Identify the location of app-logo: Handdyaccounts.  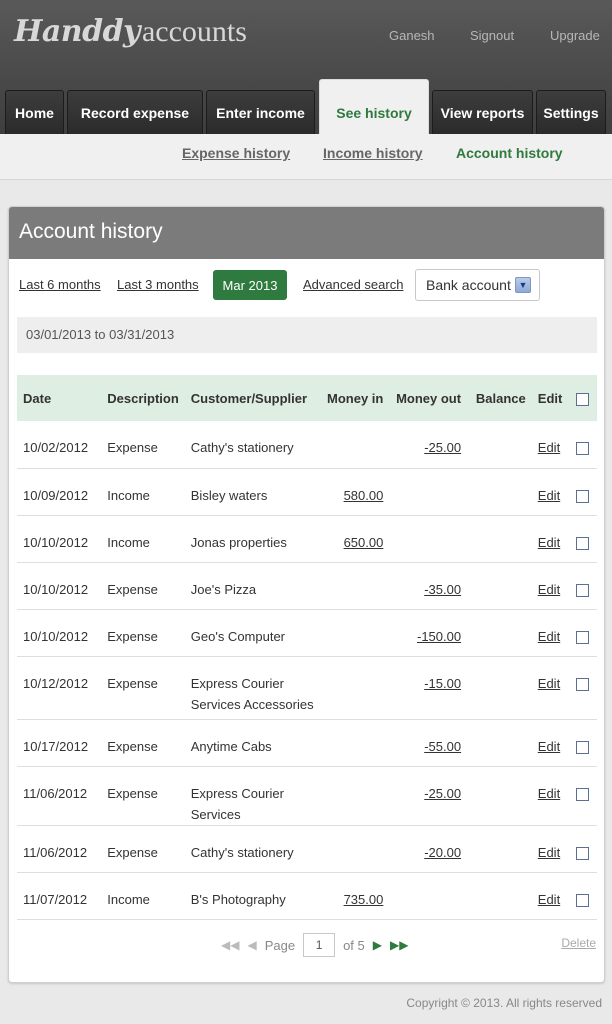
(130, 32).